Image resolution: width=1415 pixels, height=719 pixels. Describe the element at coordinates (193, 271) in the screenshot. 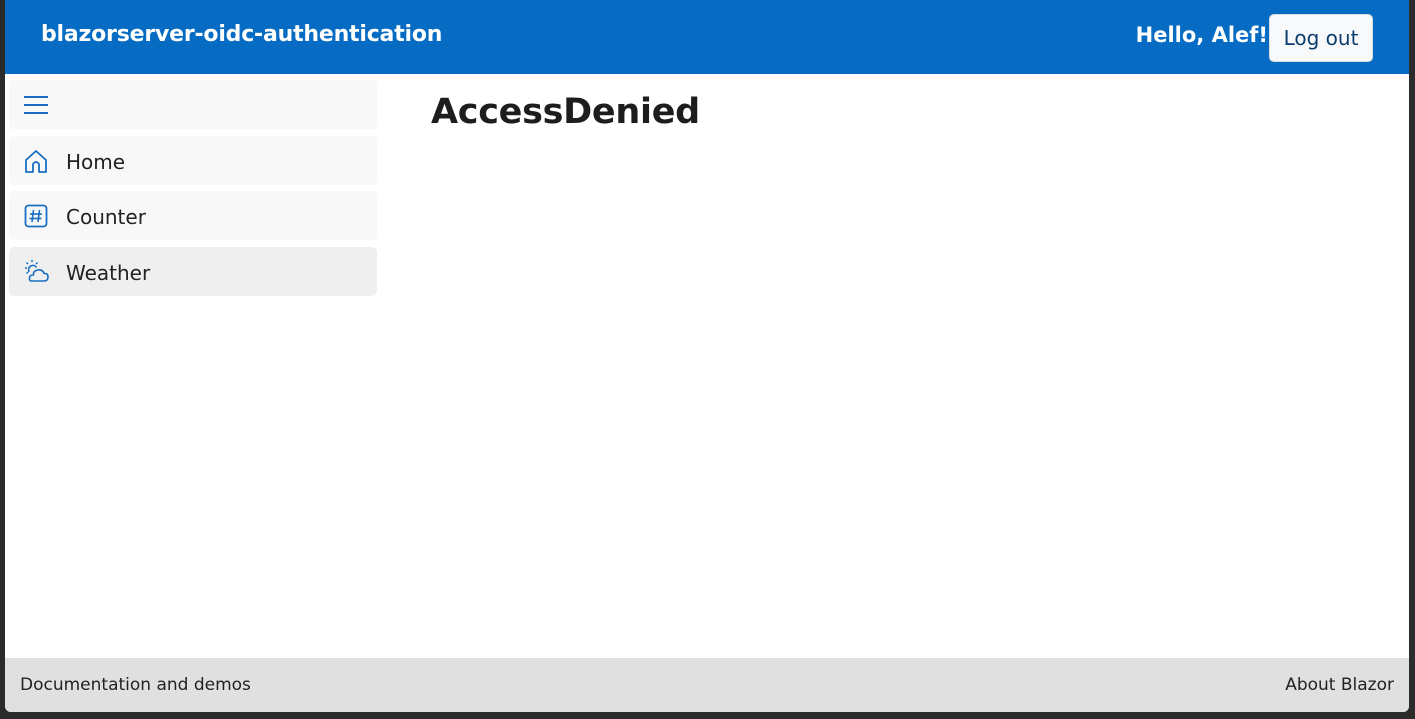

I see `sidebar-item-weather: Weather` at that location.